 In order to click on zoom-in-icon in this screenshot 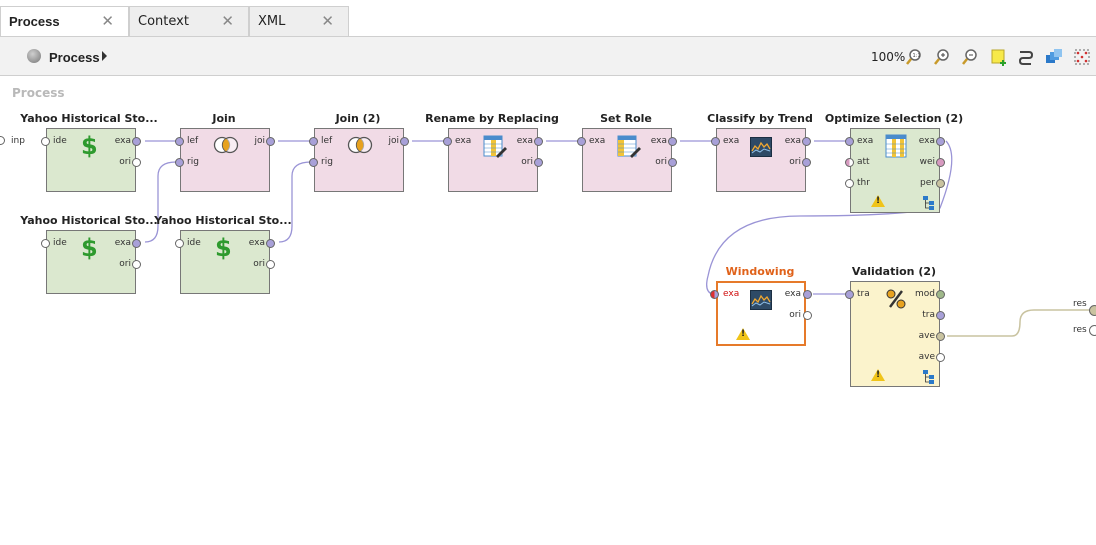, I will do `click(942, 57)`.